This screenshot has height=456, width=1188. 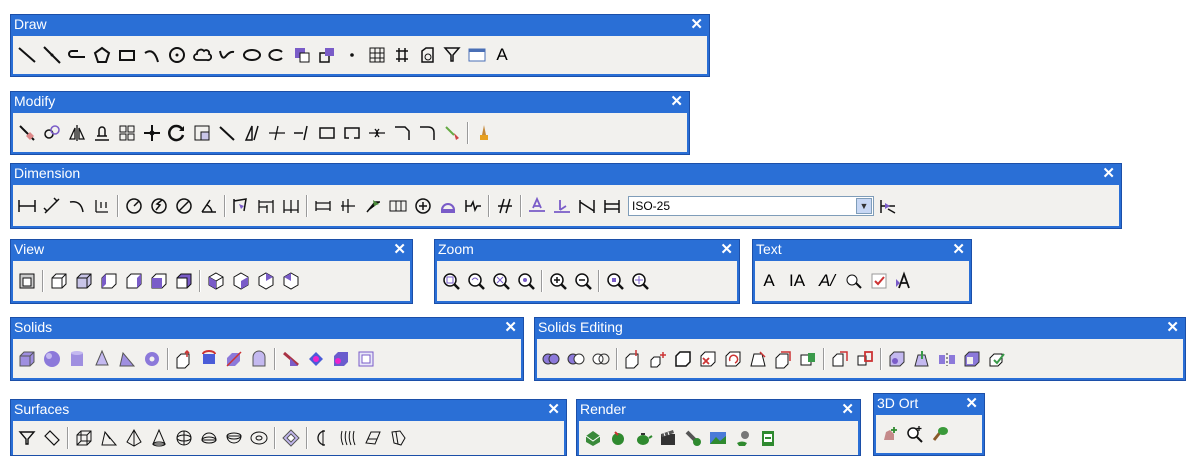 I want to click on cylinder-icon, so click(x=77, y=359).